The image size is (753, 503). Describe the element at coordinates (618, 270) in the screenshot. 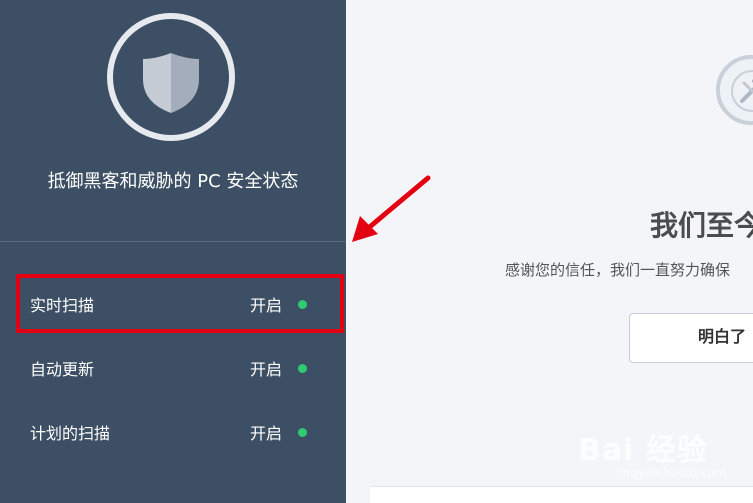

I see `page-description: 感谢您的信任，我们一直努力确保` at that location.